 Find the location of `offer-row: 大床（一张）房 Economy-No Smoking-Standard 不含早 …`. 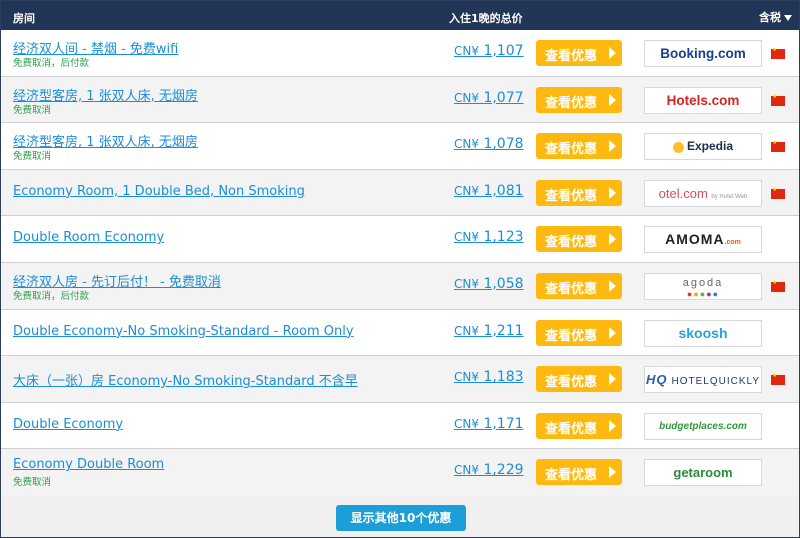

offer-row: 大床（一张）房 Economy-No Smoking-Standard 不含早 … is located at coordinates (400, 379).